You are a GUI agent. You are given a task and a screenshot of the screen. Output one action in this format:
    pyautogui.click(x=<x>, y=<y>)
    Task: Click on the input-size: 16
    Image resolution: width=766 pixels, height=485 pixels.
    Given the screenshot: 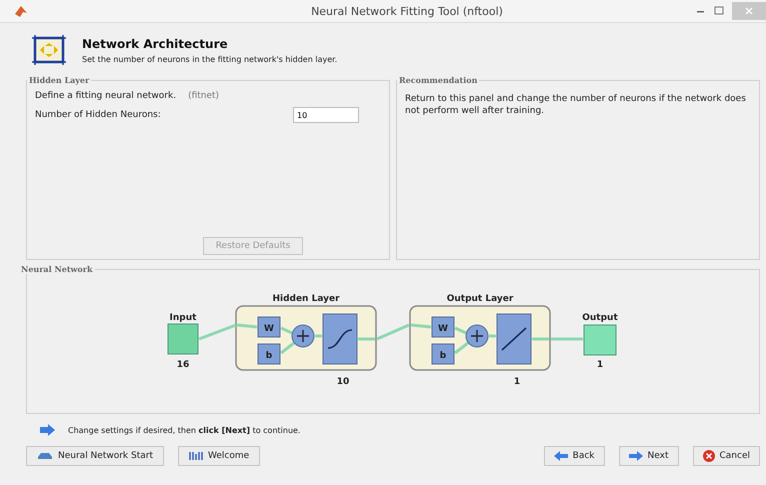 What is the action you would take?
    pyautogui.click(x=183, y=365)
    